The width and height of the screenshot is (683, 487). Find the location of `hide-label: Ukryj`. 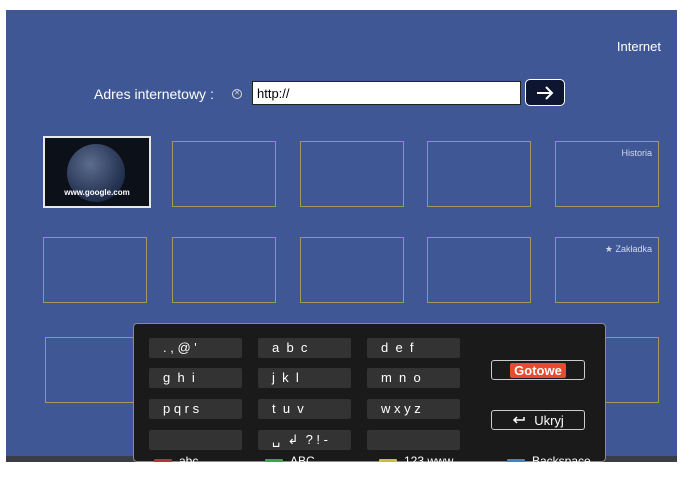

hide-label: Ukryj is located at coordinates (549, 420).